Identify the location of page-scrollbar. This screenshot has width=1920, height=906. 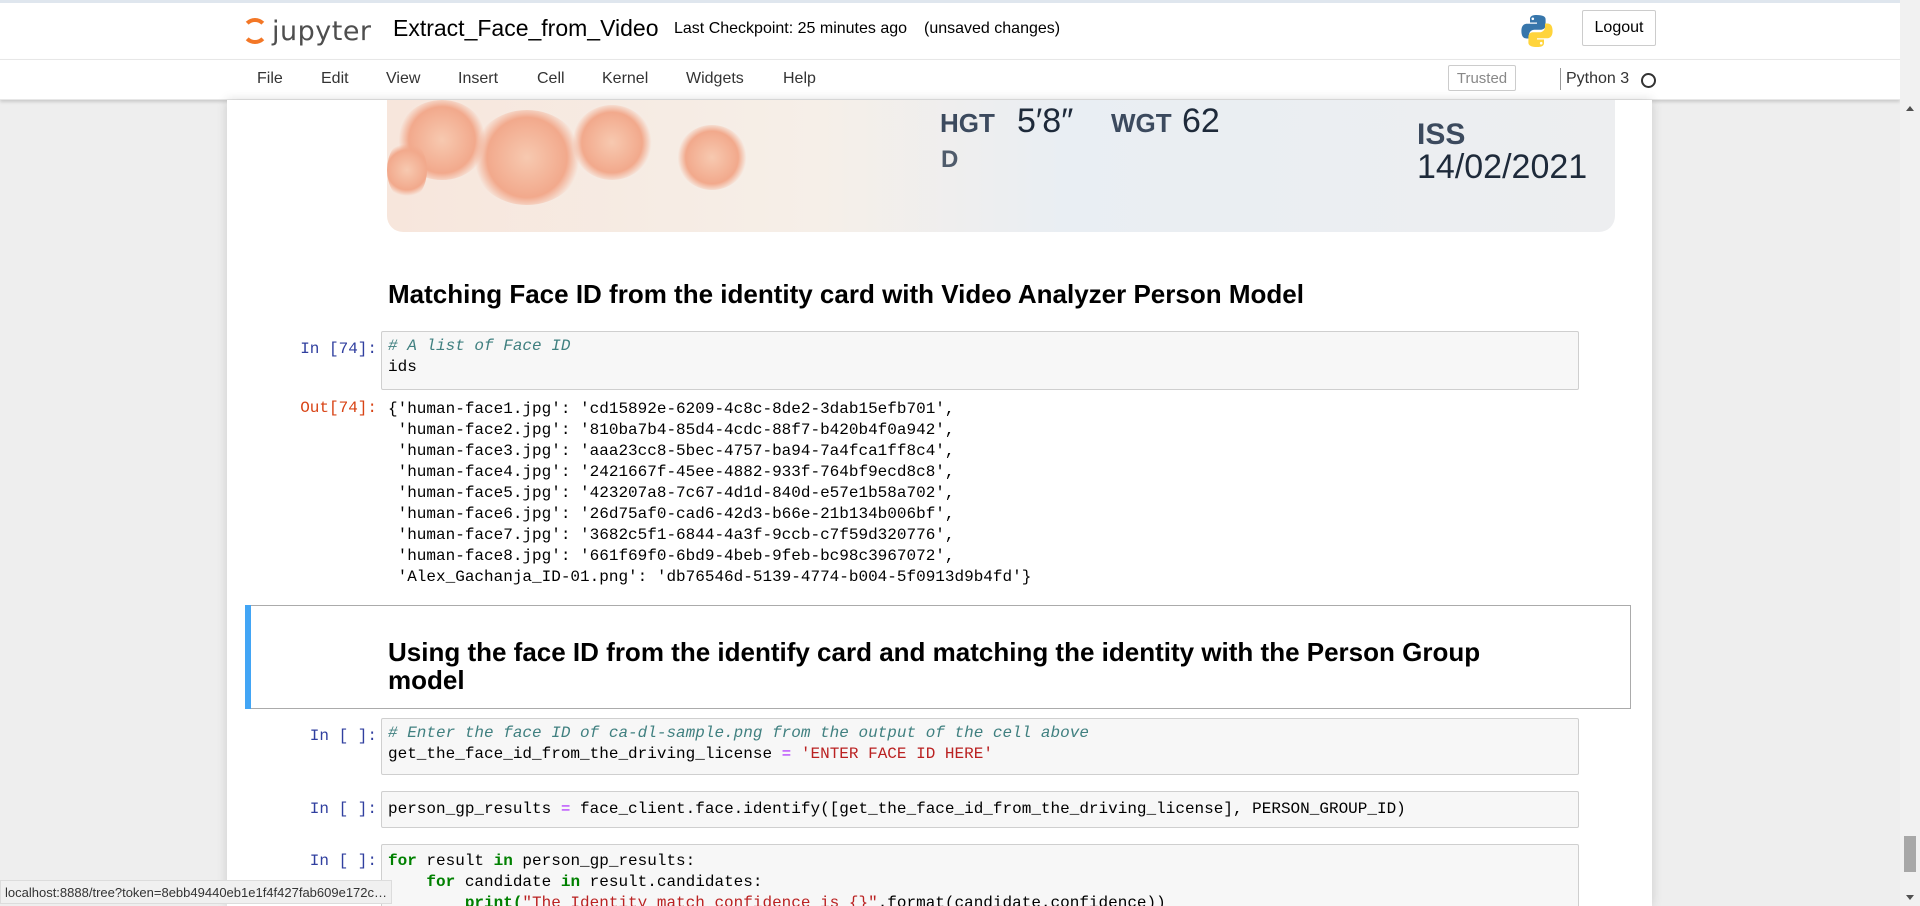
(1910, 453).